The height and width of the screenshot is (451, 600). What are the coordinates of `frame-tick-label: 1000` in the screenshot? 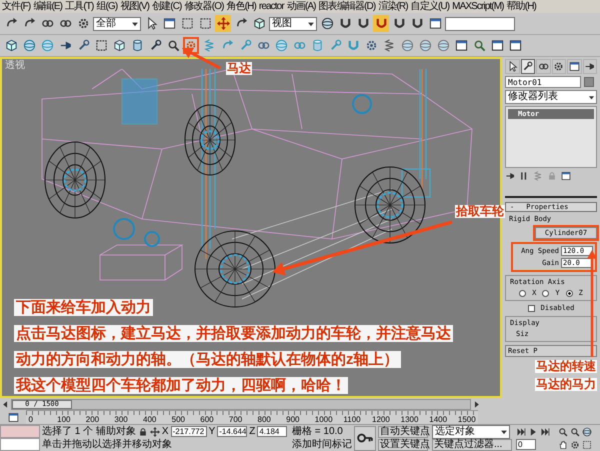 It's located at (323, 419).